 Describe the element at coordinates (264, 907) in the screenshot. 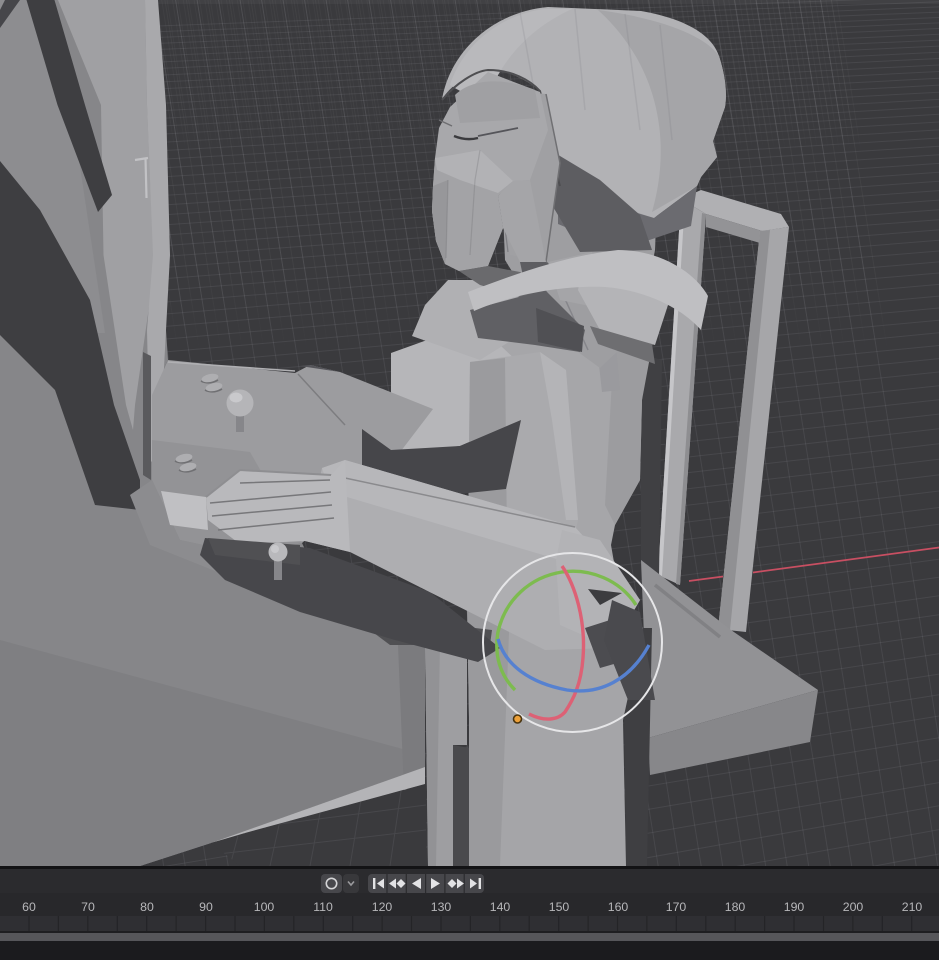

I see `svg-text: 100` at that location.